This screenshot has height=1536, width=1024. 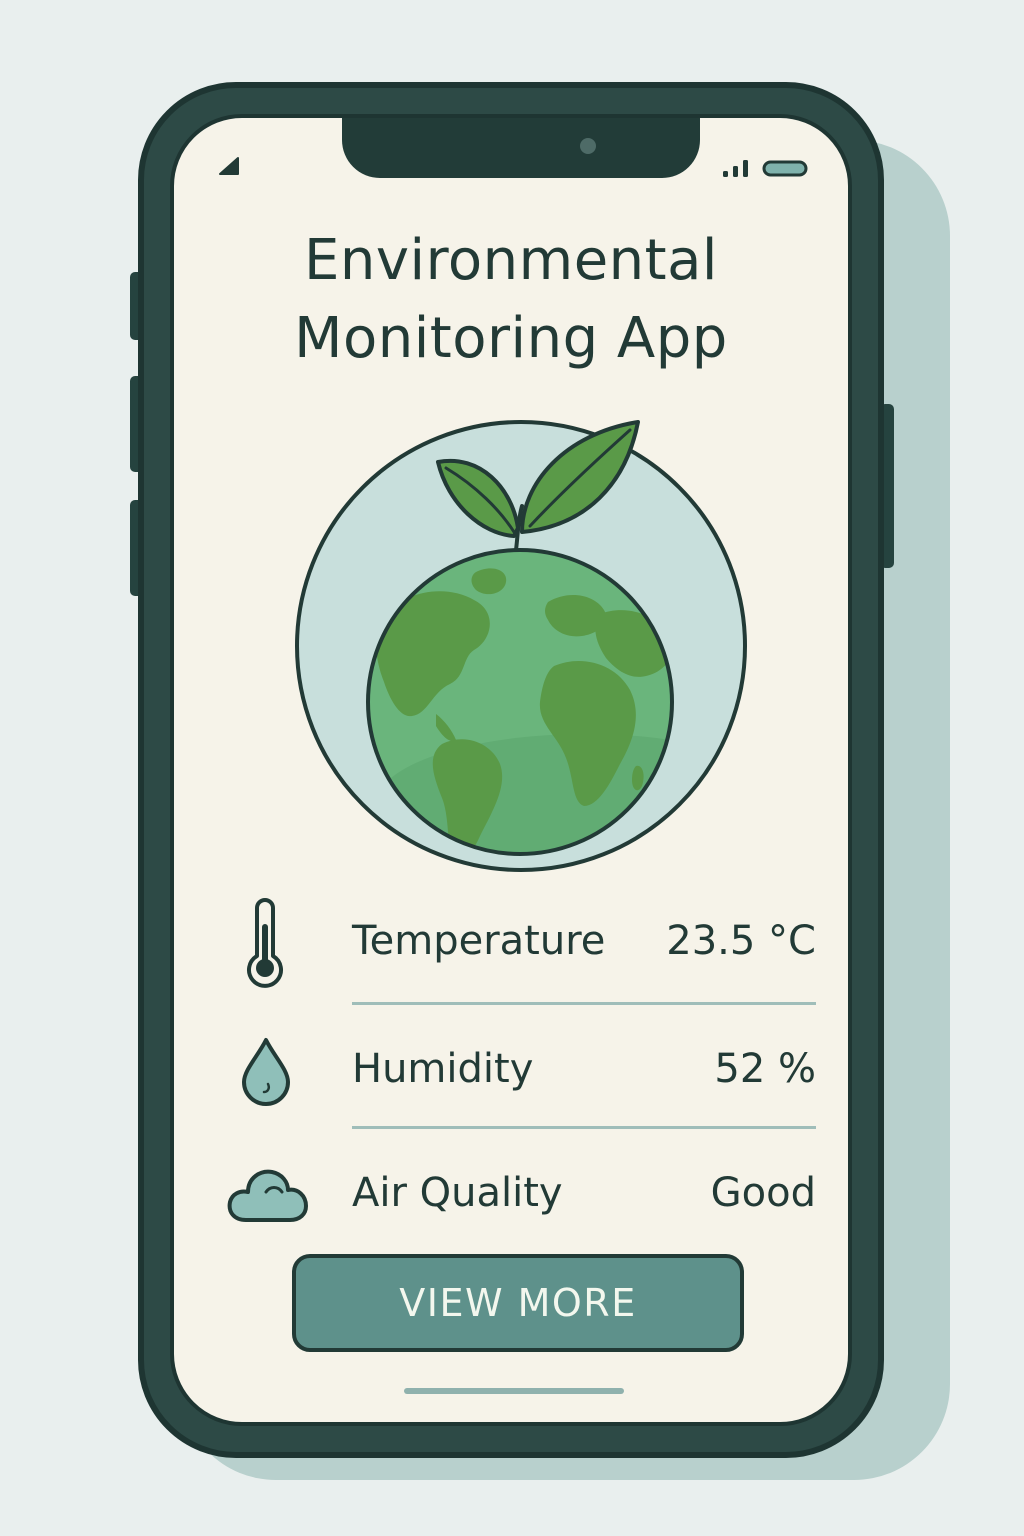 What do you see at coordinates (521, 148) in the screenshot?
I see `notch` at bounding box center [521, 148].